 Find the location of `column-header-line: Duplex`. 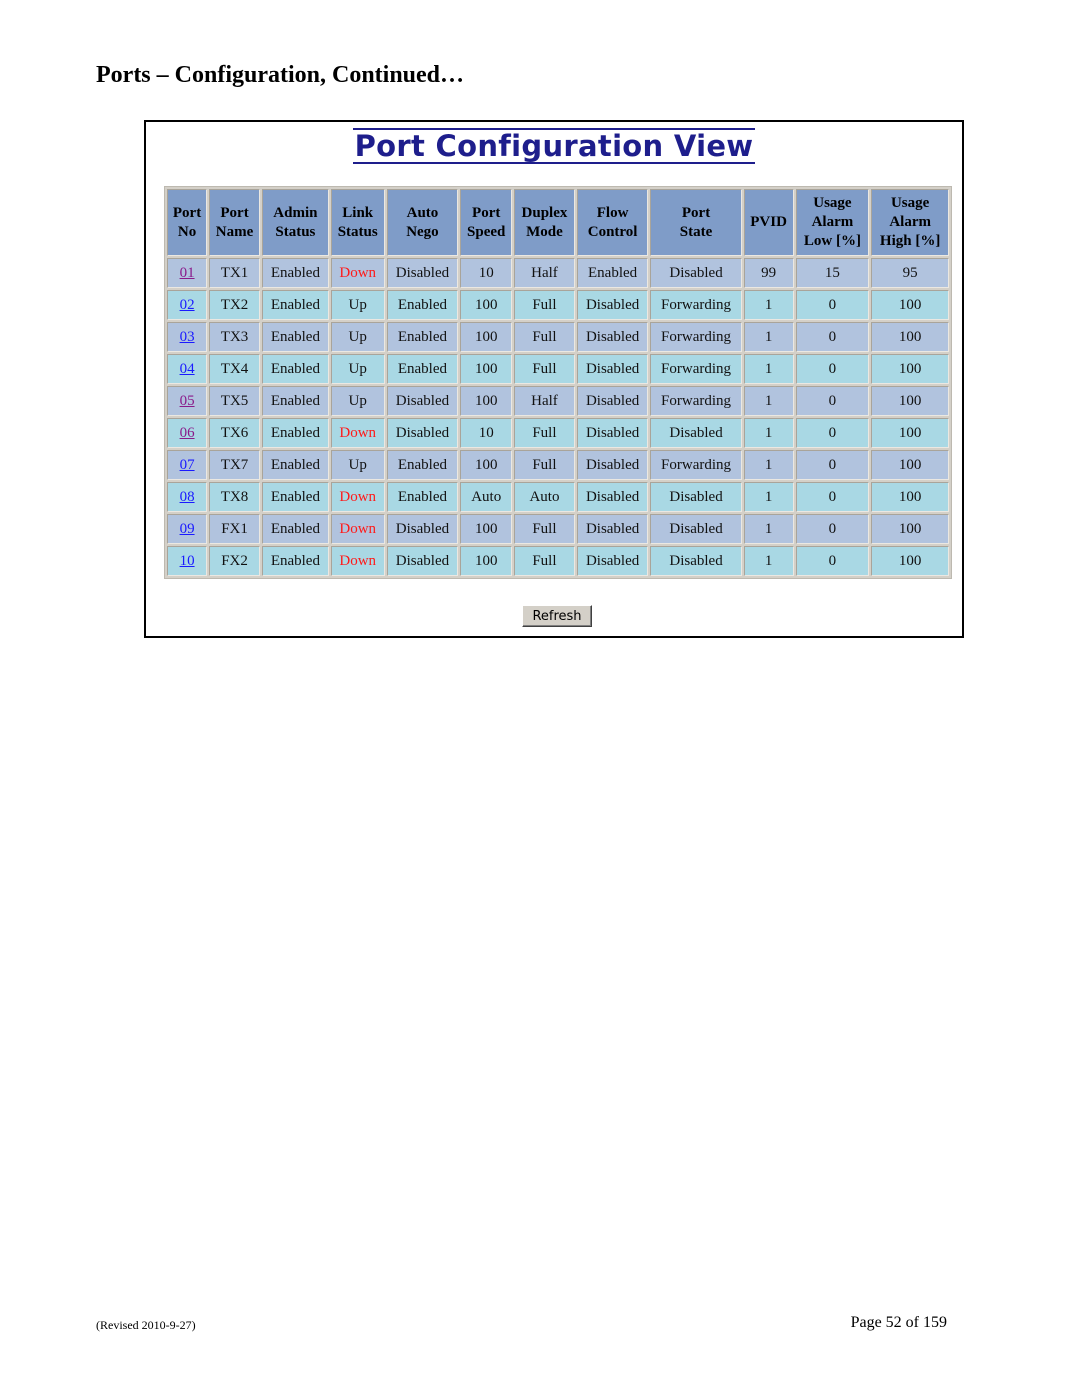

column-header-line: Duplex is located at coordinates (544, 212).